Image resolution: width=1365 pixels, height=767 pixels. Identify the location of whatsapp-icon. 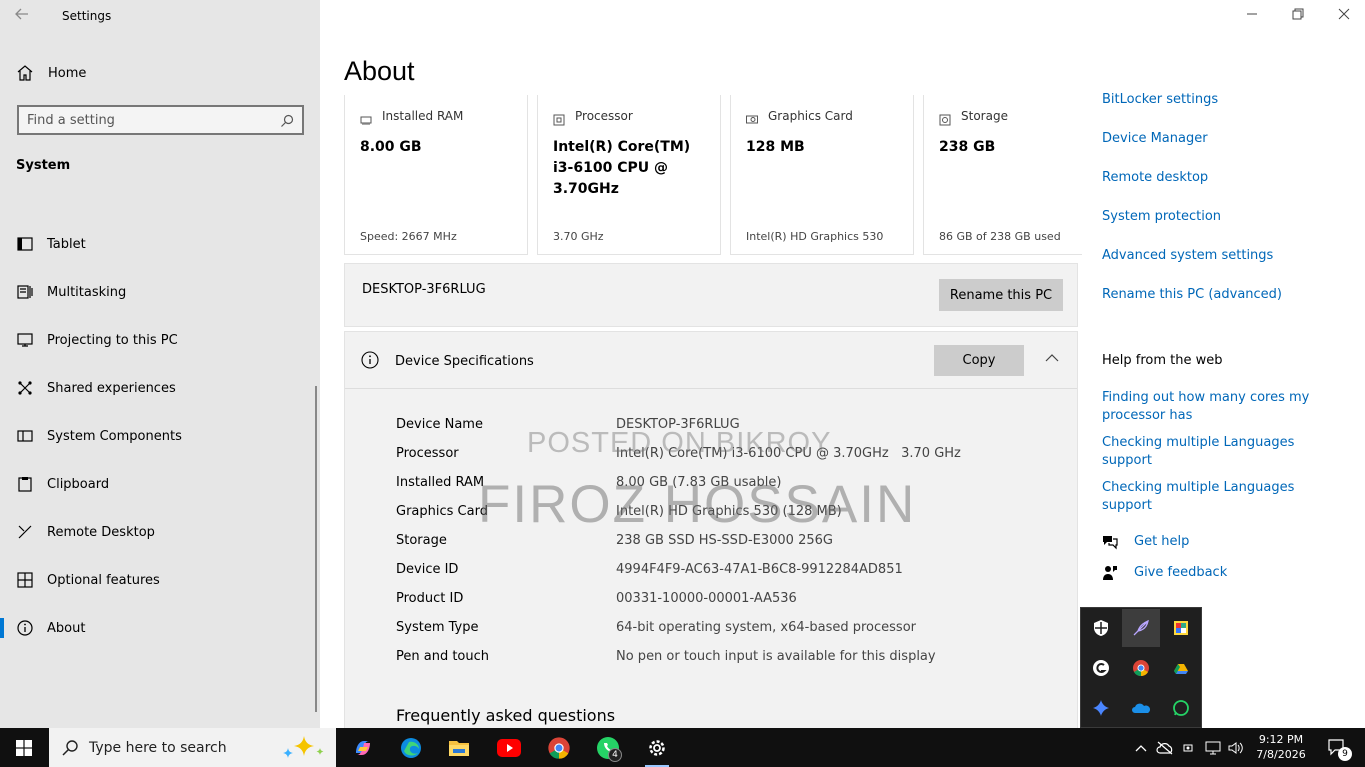
(1181, 708).